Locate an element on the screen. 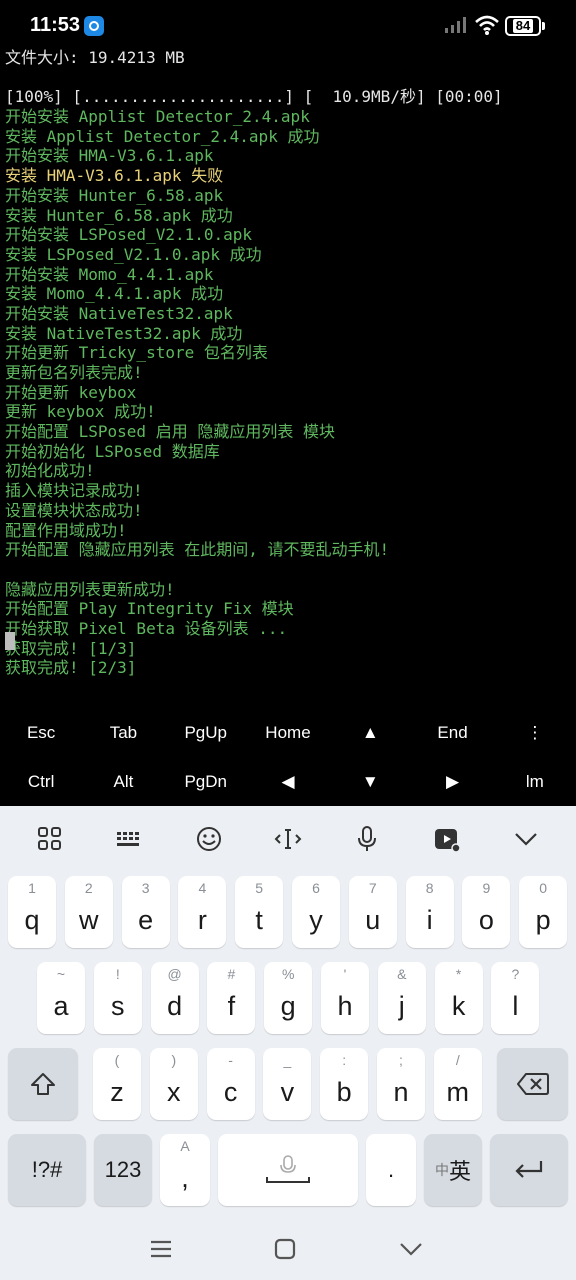 This screenshot has height=1280, width=576. terminal-line: 开始安装 Momo_4.4.1.apk is located at coordinates (109, 274).